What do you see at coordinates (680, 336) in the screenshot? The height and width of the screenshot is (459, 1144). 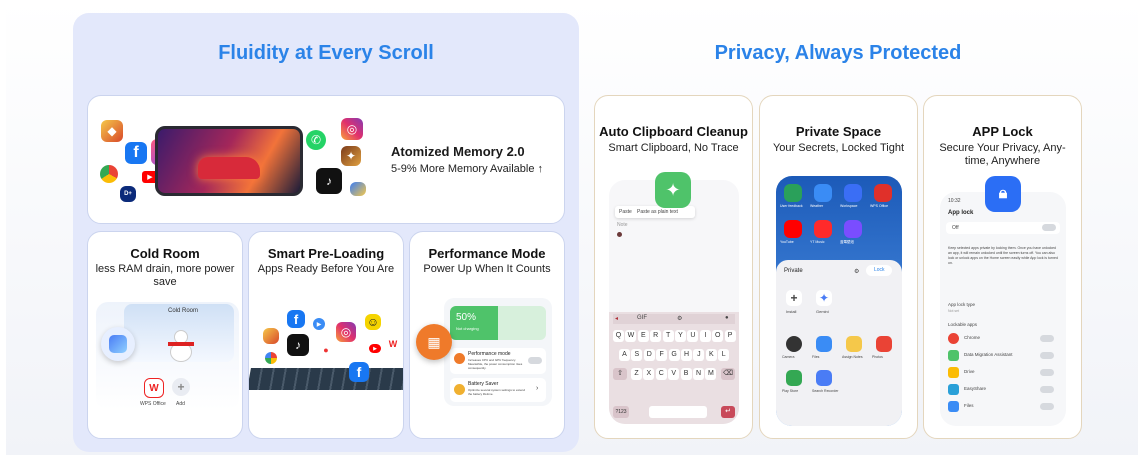 I see `key-y: Y` at bounding box center [680, 336].